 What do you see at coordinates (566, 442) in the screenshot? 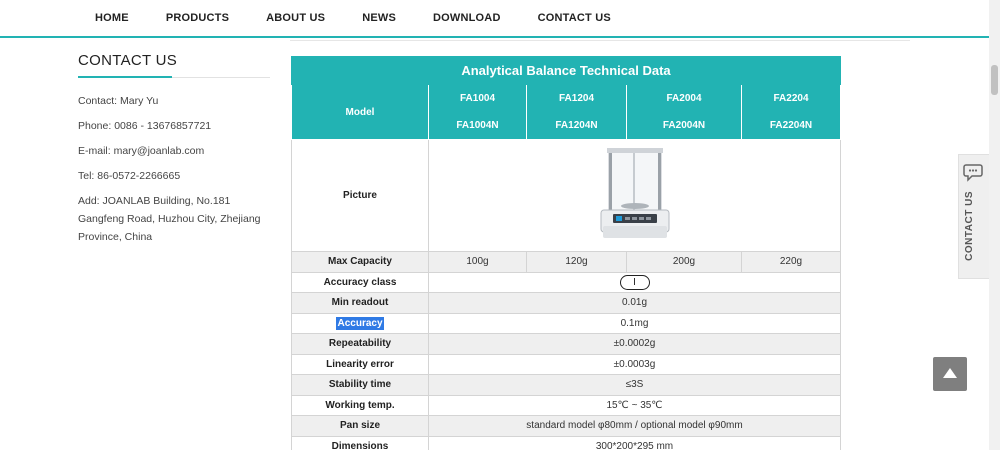
I see `table-row-dimensions: Dimensions 300*200*295 mm` at bounding box center [566, 442].